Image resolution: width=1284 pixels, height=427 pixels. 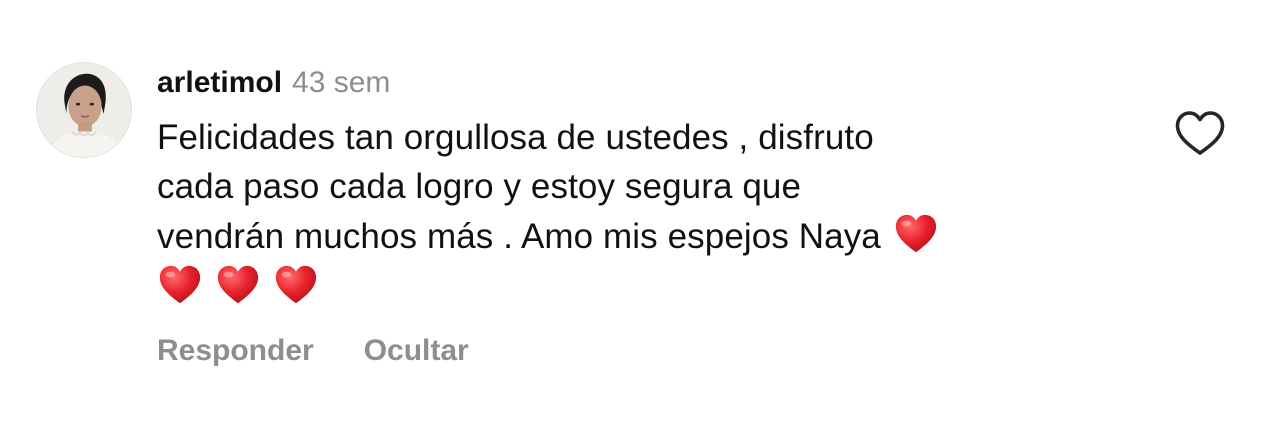 What do you see at coordinates (341, 82) in the screenshot?
I see `timestamp: 43 sem` at bounding box center [341, 82].